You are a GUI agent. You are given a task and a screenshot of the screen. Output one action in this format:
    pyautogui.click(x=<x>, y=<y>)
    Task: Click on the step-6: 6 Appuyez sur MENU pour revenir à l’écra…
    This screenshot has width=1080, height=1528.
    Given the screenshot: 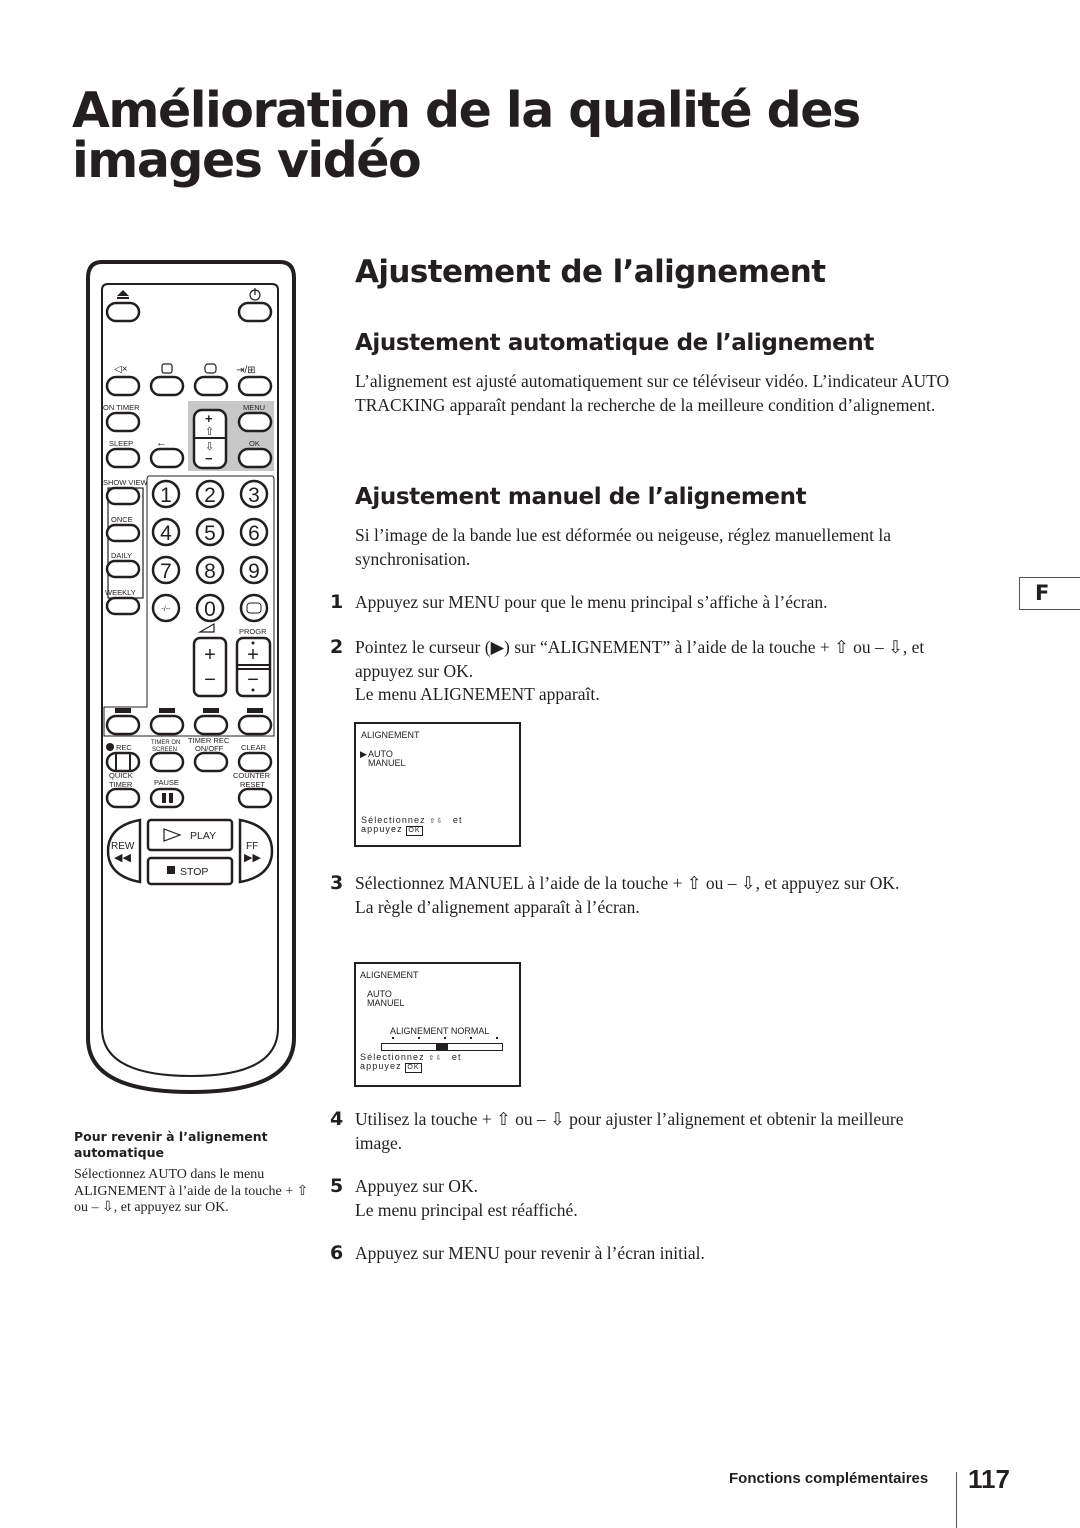 What is the action you would take?
    pyautogui.click(x=640, y=1254)
    